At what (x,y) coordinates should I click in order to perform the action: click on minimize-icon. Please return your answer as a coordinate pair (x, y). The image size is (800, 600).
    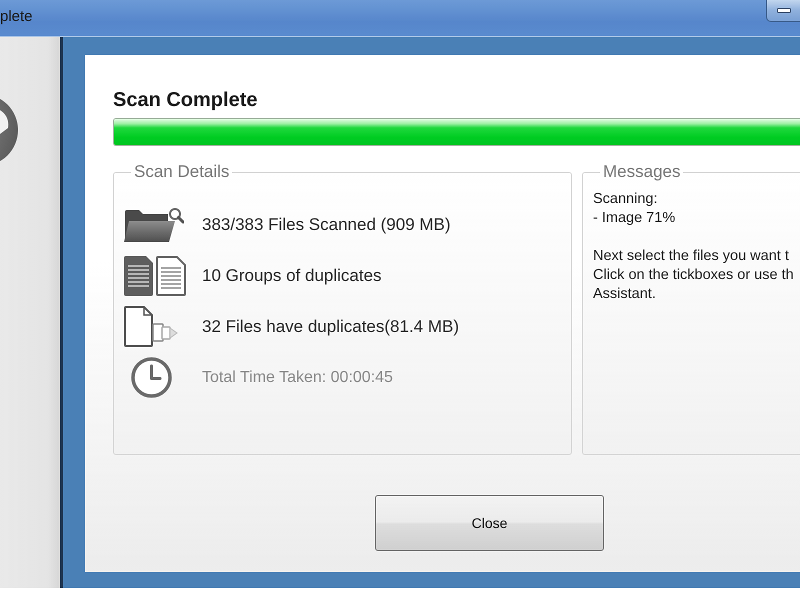
    Looking at the image, I should click on (783, 10).